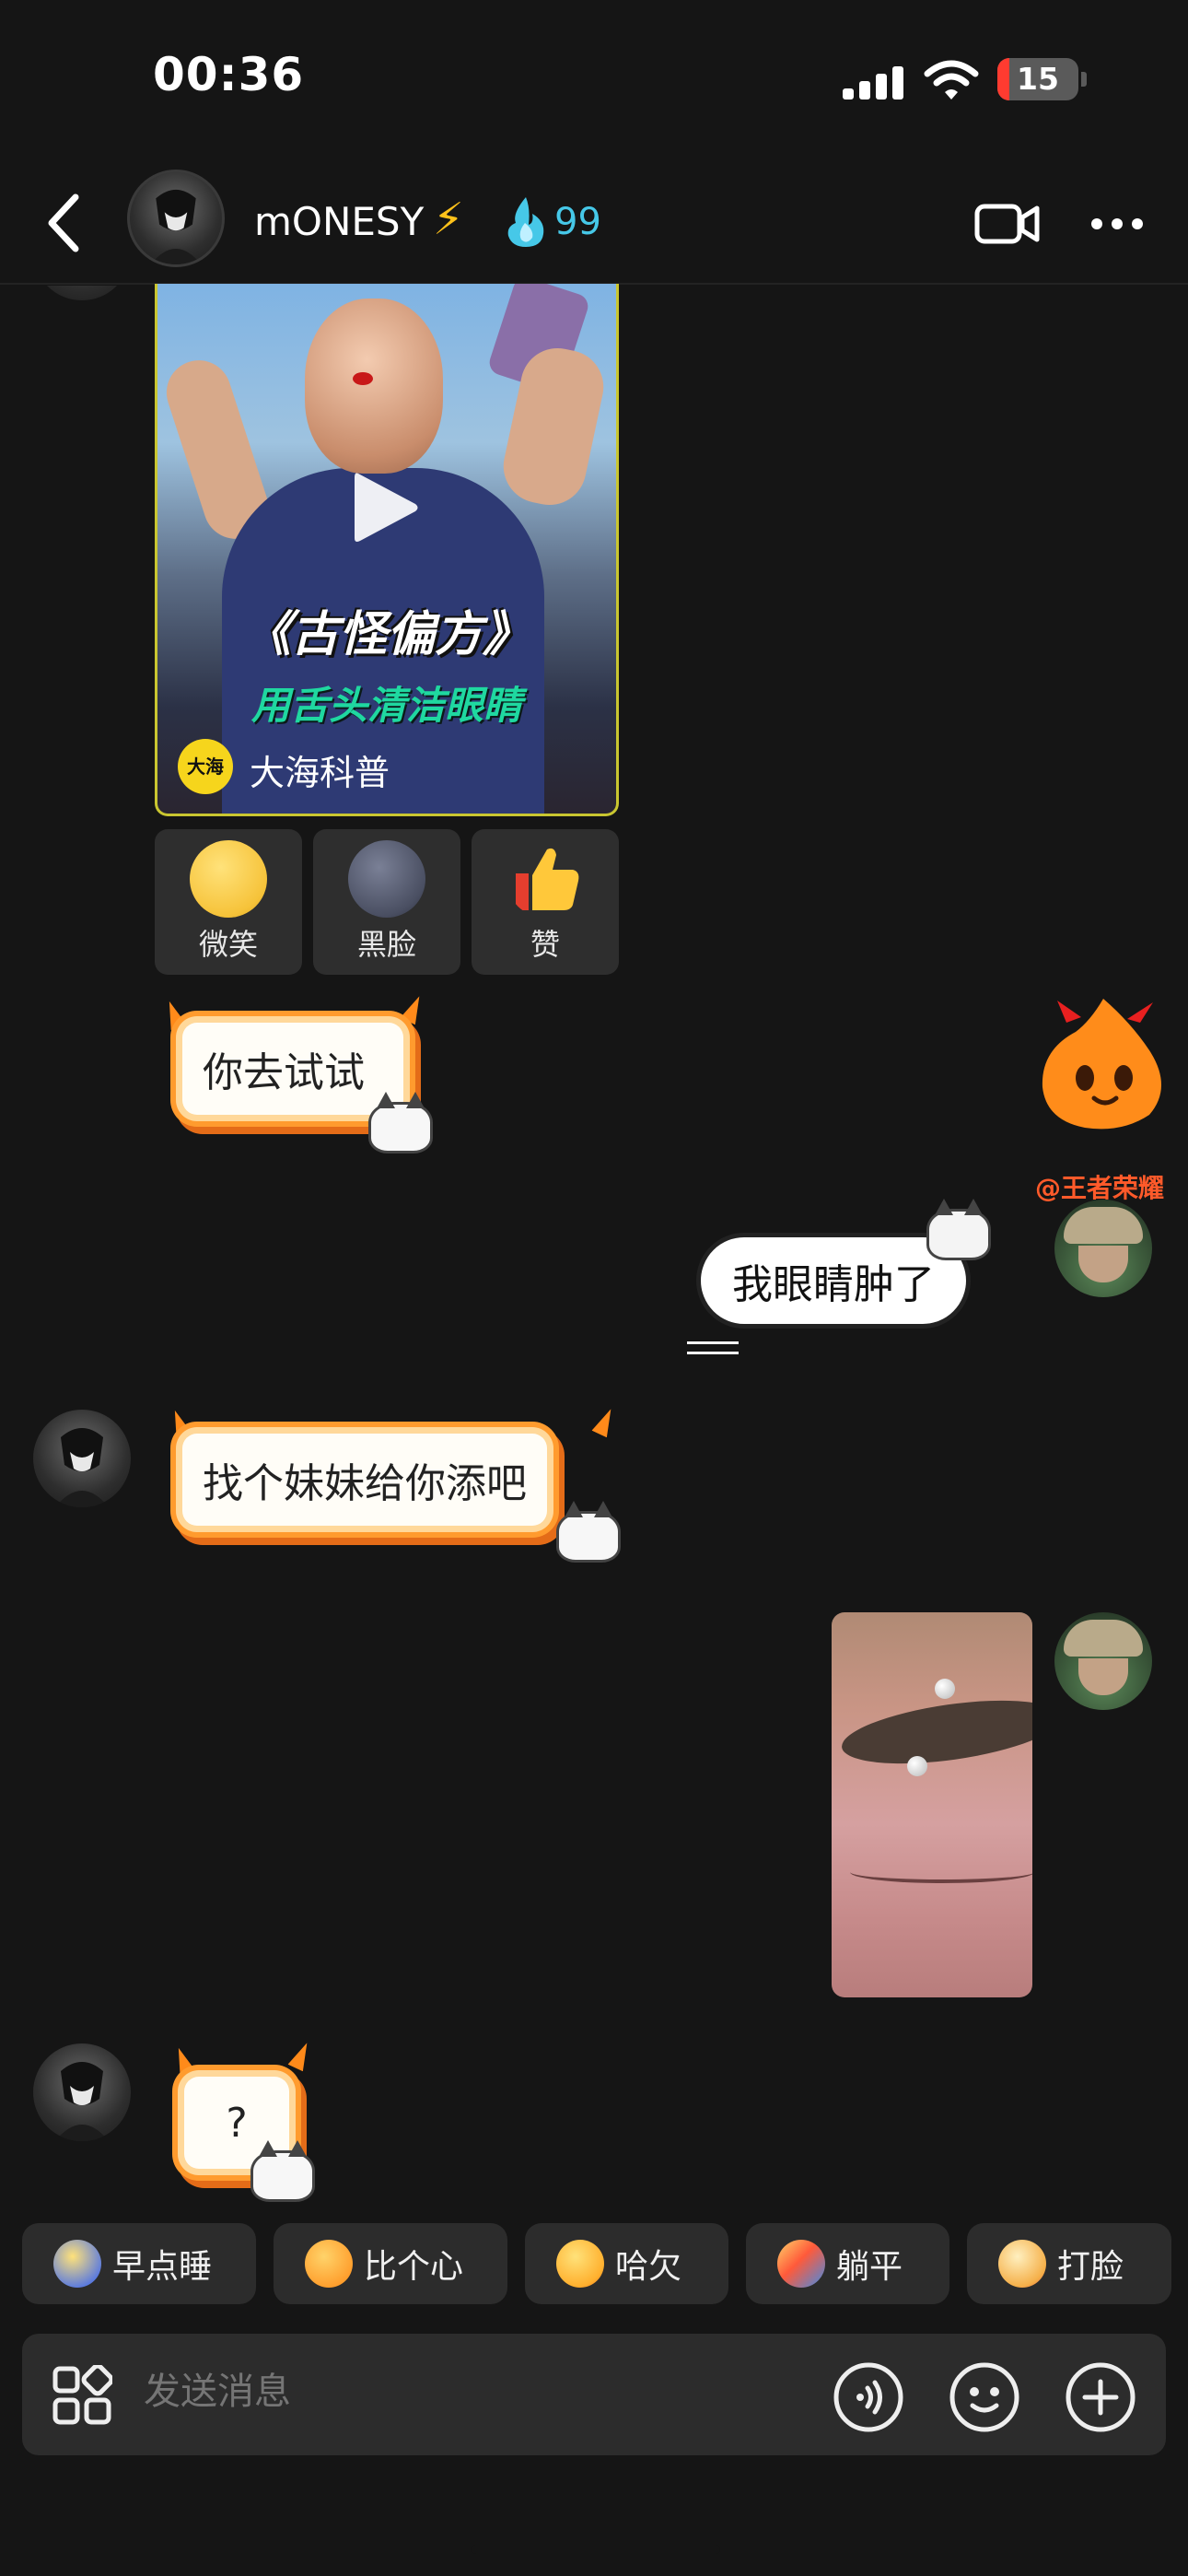 The height and width of the screenshot is (2576, 1188). I want to click on status-time: 00:36, so click(229, 74).